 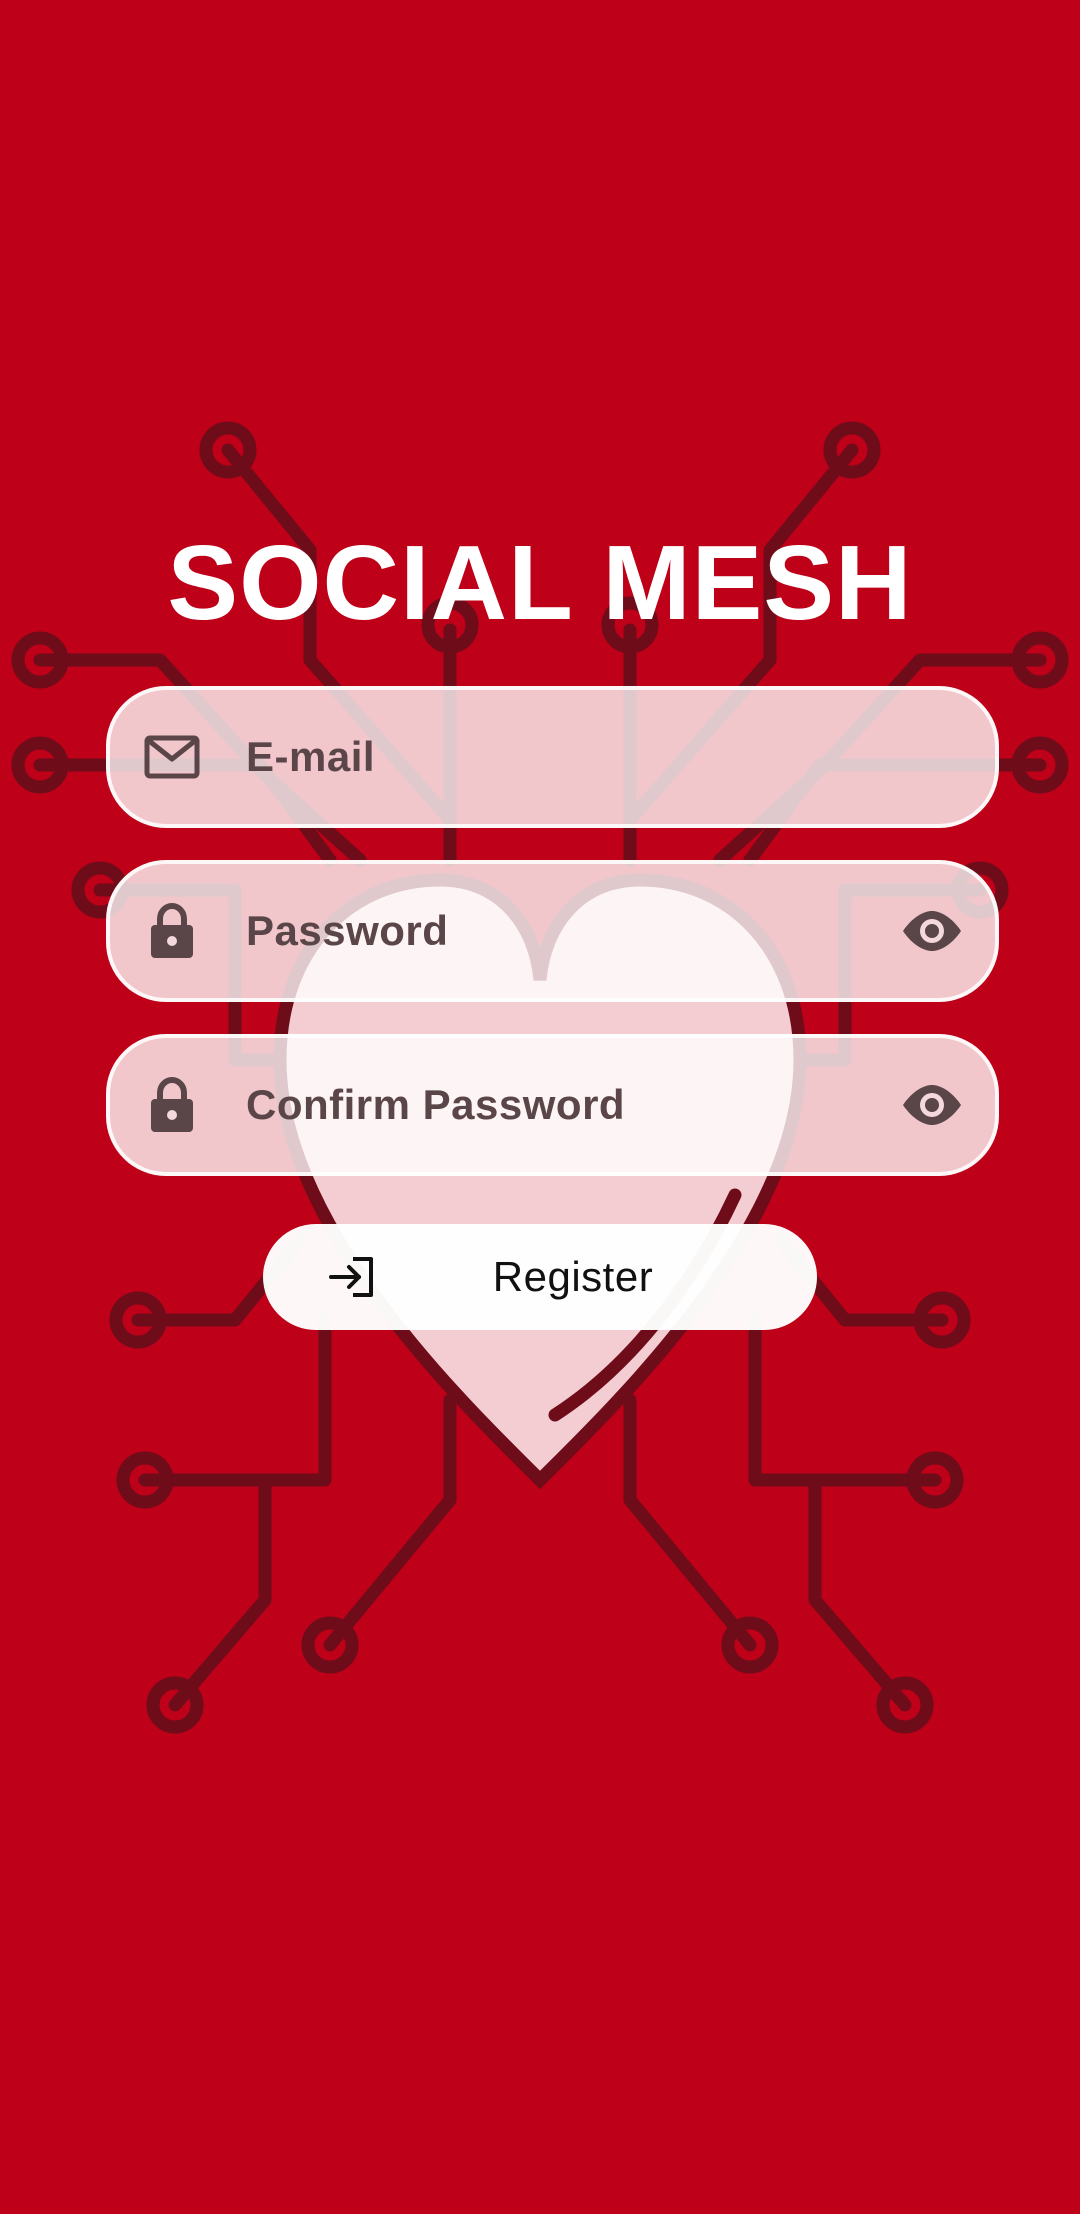 I want to click on confirm-password-field: Confirm Password, so click(x=552, y=1105).